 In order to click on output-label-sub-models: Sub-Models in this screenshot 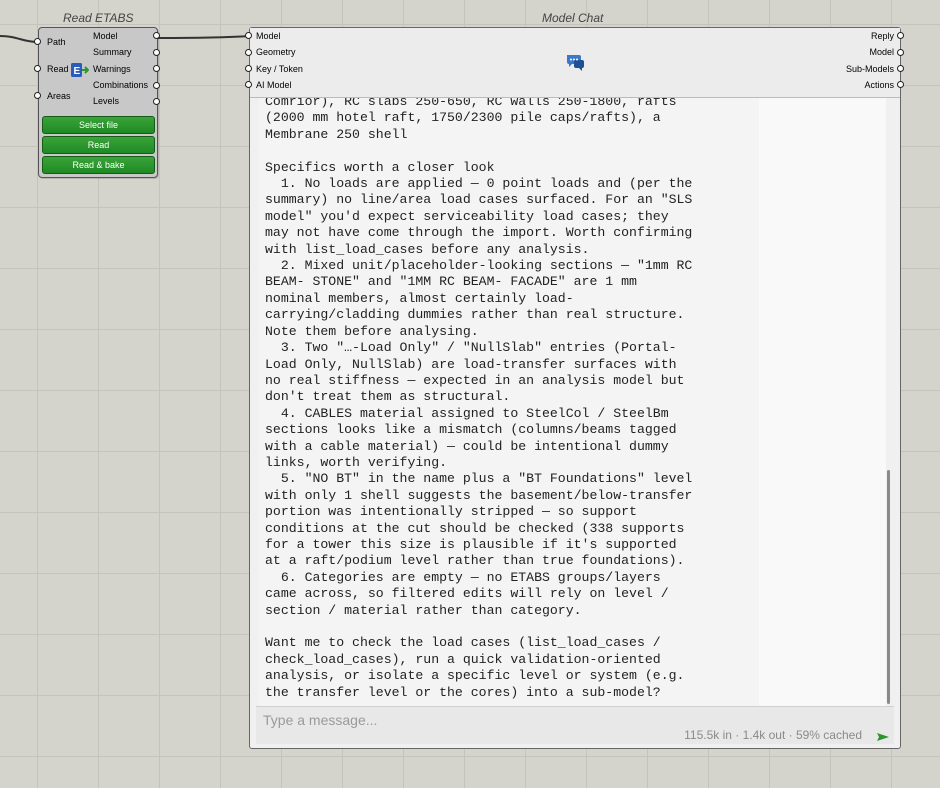, I will do `click(869, 69)`.